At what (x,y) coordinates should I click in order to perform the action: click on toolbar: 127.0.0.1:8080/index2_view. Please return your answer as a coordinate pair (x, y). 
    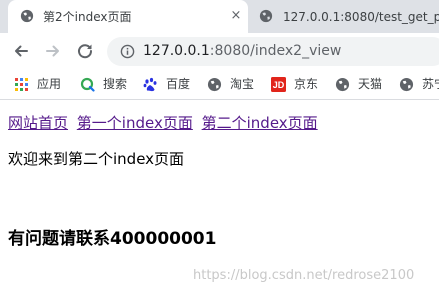
    Looking at the image, I should click on (219, 51).